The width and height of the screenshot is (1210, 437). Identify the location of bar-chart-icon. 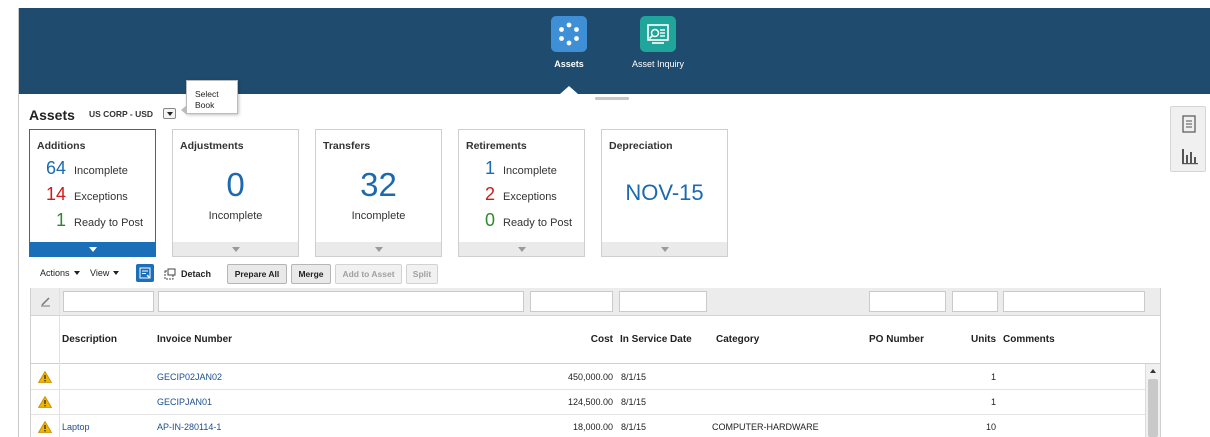
(1189, 156).